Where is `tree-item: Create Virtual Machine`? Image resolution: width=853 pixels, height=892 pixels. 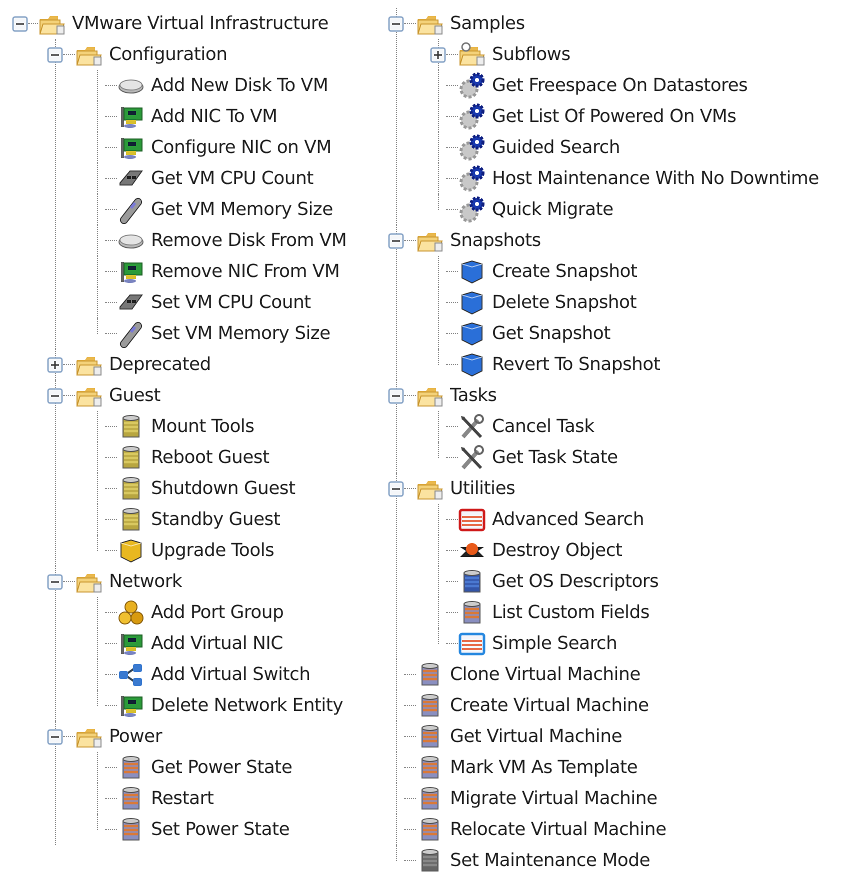 tree-item: Create Virtual Machine is located at coordinates (549, 705).